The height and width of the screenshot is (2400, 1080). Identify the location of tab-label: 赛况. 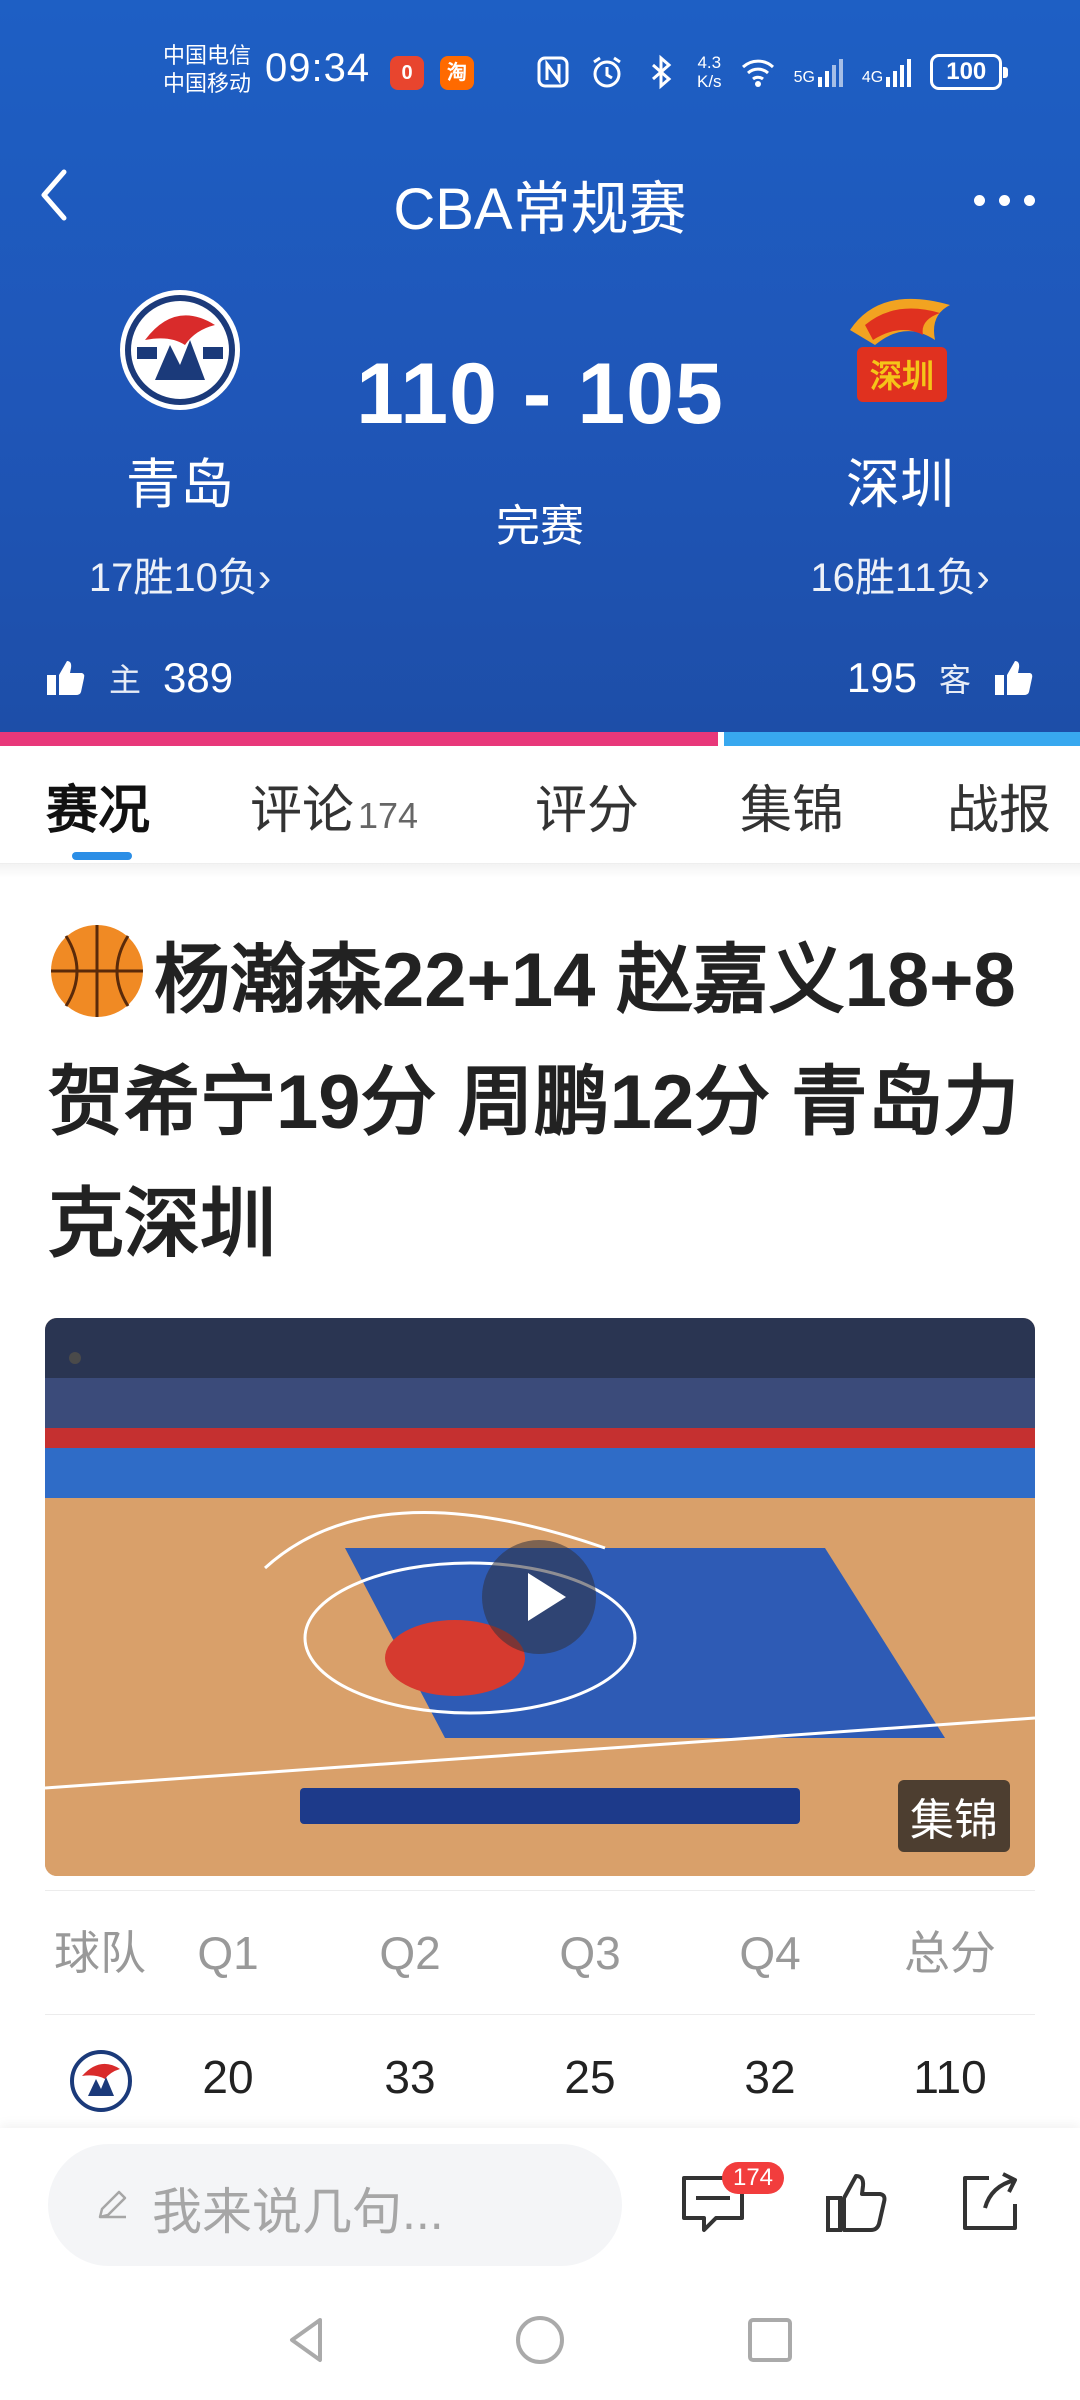
(98, 811).